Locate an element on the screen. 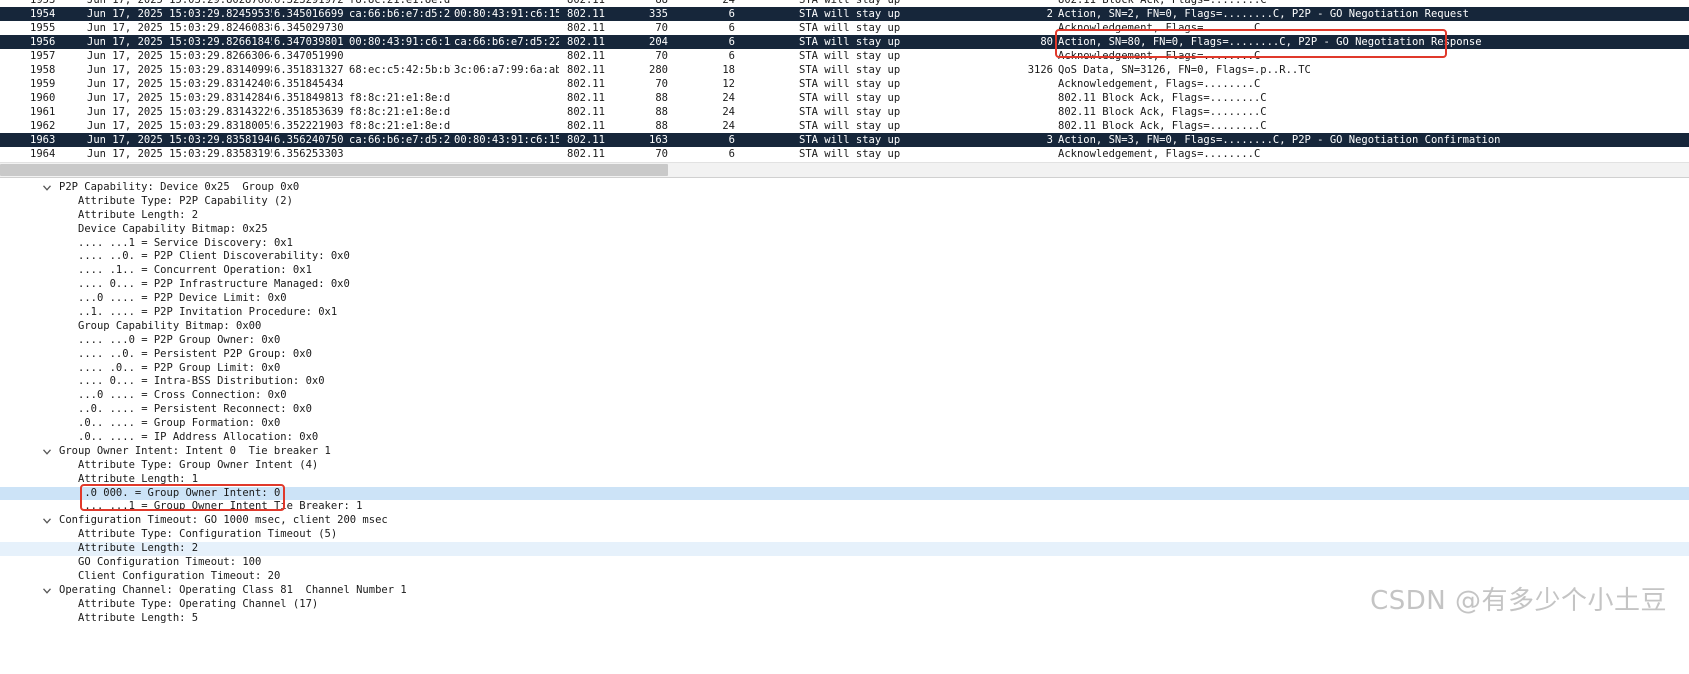 Image resolution: width=1689 pixels, height=674 pixels. packet-time: Jun 17, 2025 15:03:29.8314322940 is located at coordinates (179, 112).